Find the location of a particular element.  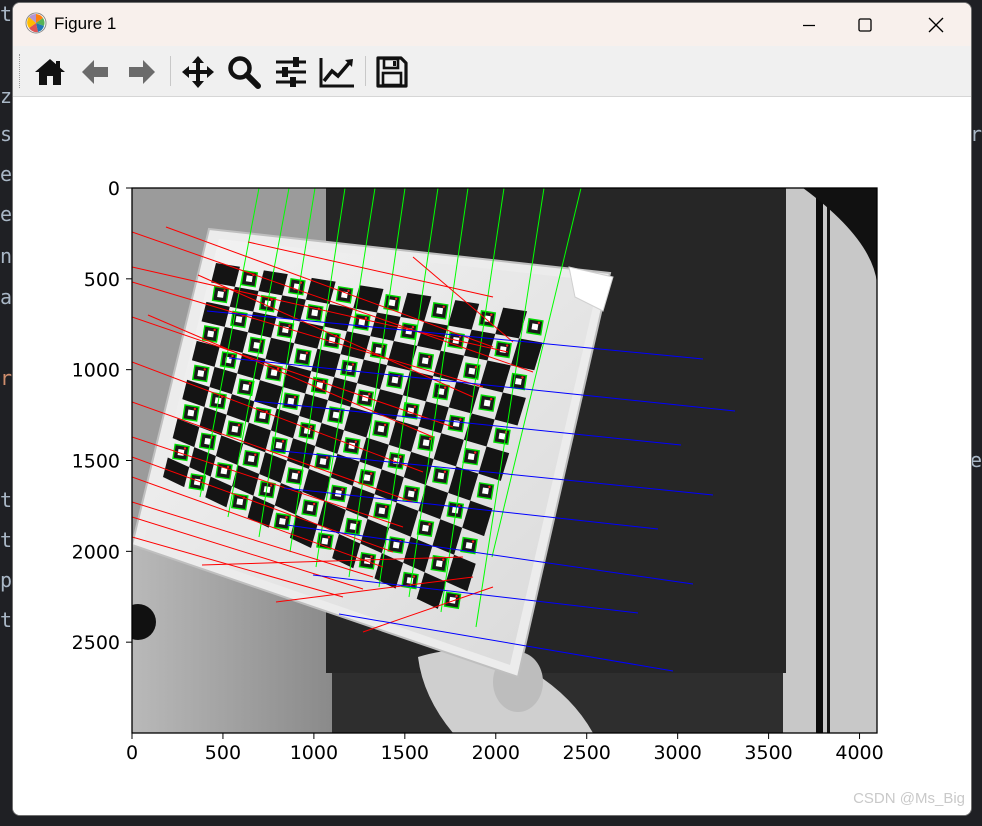

save-button is located at coordinates (392, 72).